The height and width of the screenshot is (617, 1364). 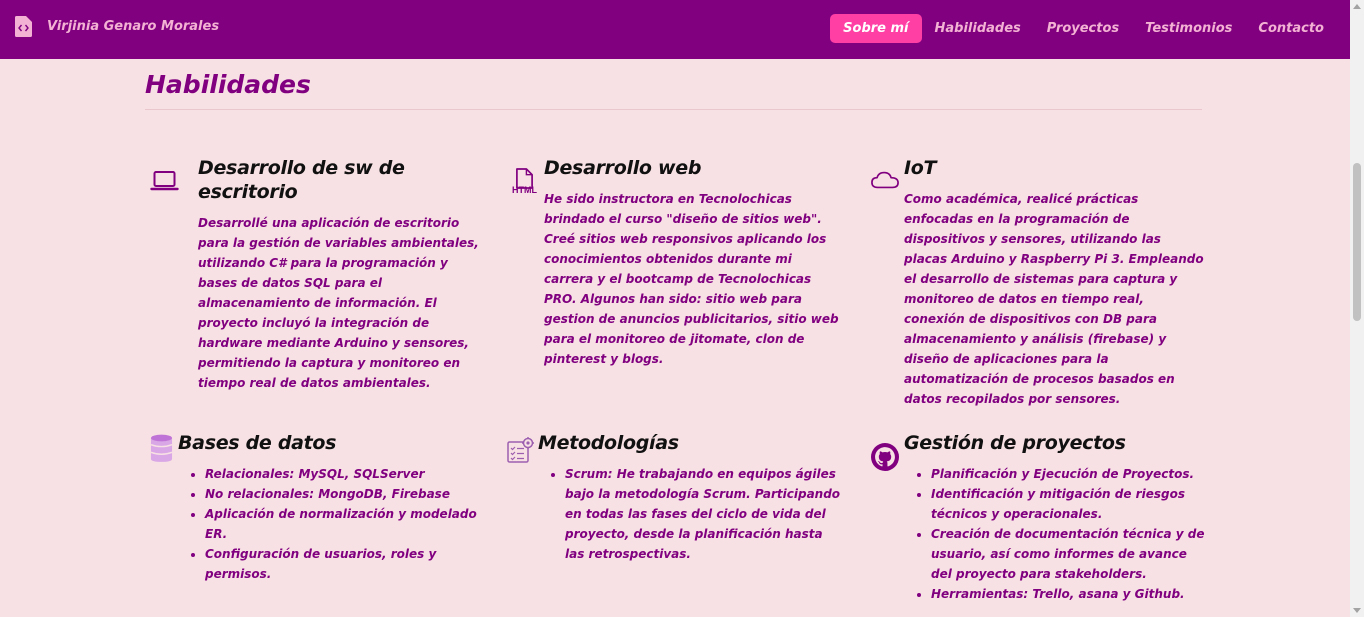 I want to click on card-title: Gestión de proyectos, so click(x=1015, y=443).